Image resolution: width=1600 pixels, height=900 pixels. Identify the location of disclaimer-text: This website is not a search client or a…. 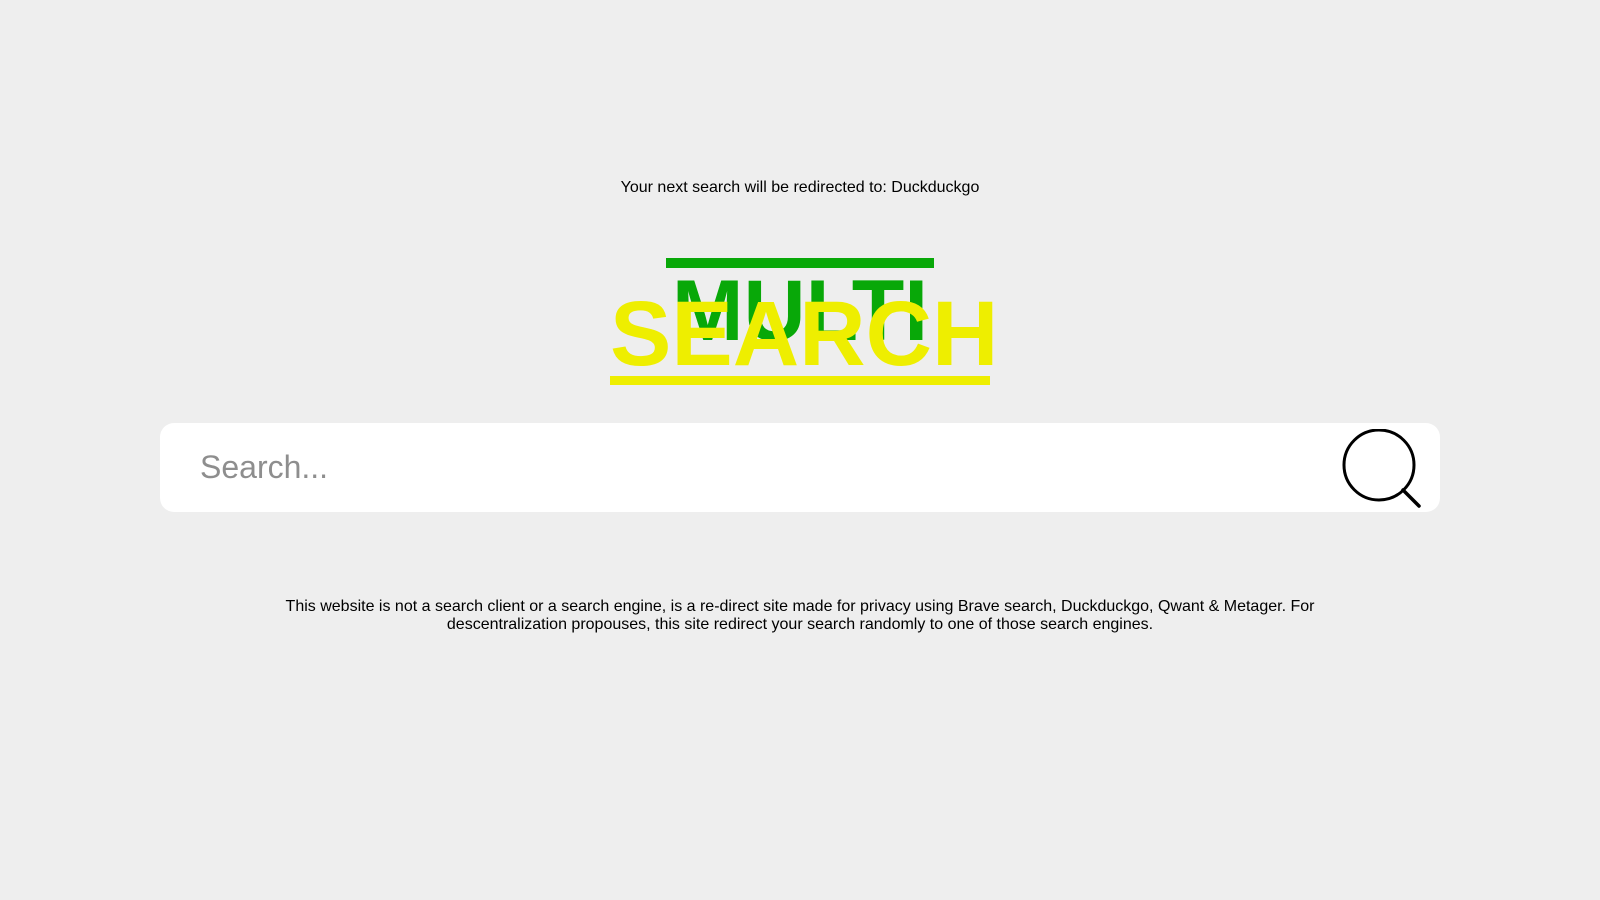
(800, 615).